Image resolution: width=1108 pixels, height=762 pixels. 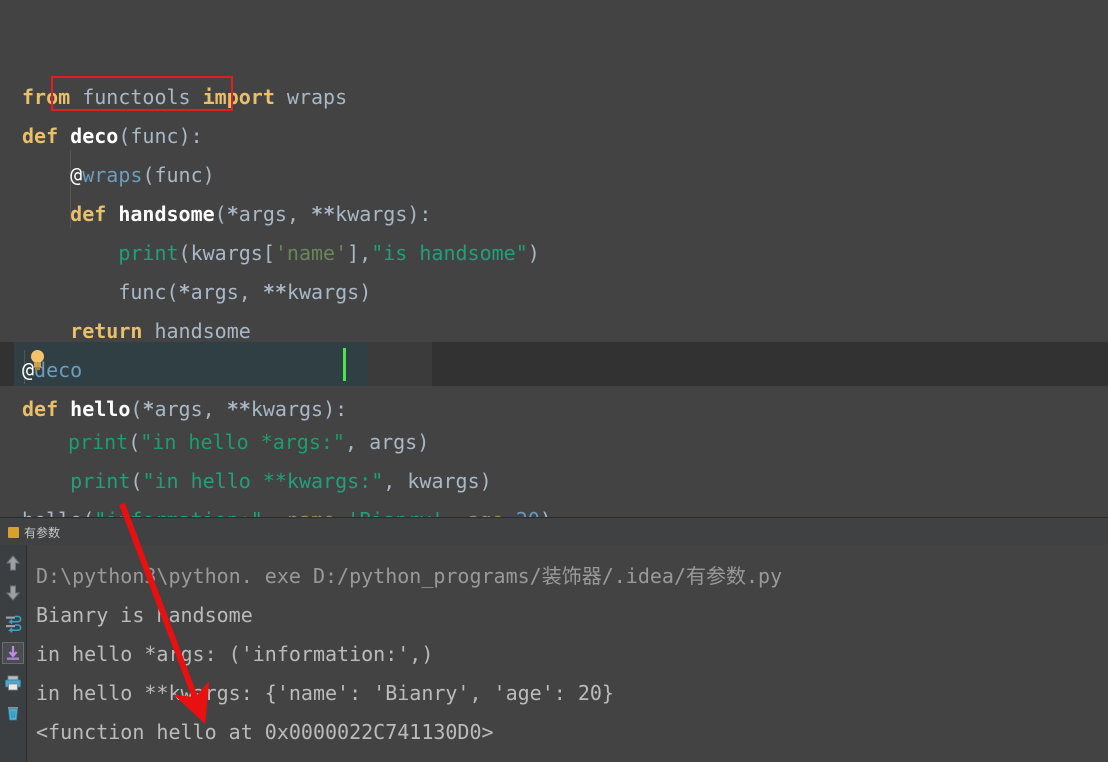 I want to click on code-line: def deco(func):, so click(x=554, y=93).